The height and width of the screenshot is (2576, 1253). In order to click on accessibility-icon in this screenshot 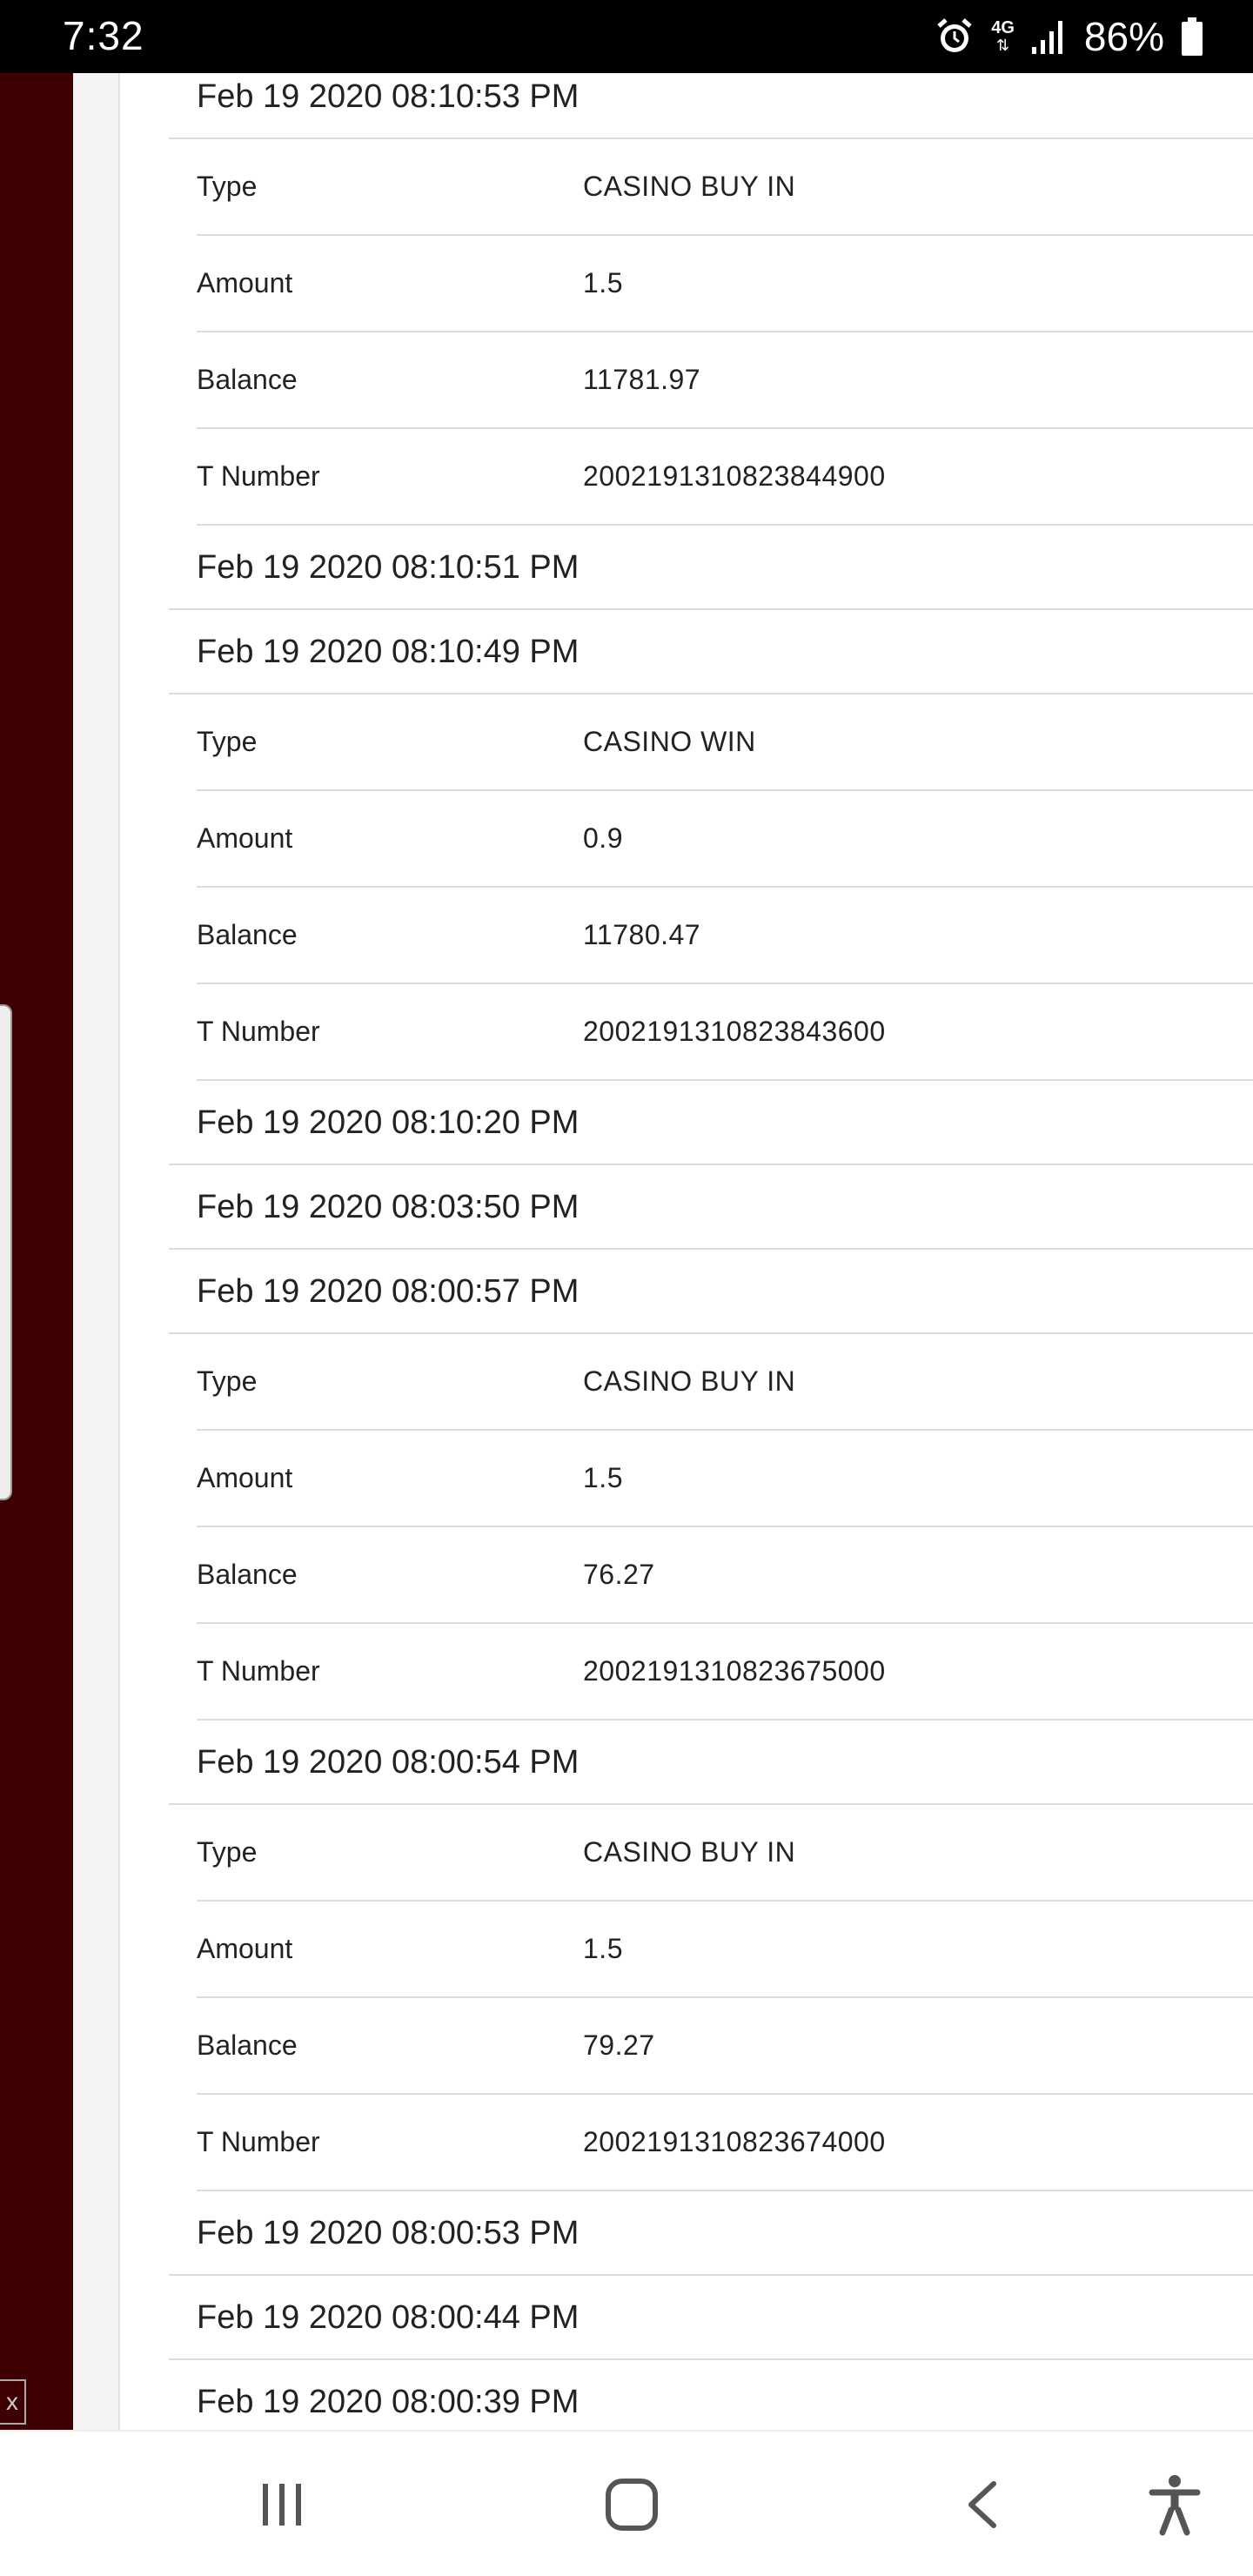, I will do `click(1175, 2505)`.